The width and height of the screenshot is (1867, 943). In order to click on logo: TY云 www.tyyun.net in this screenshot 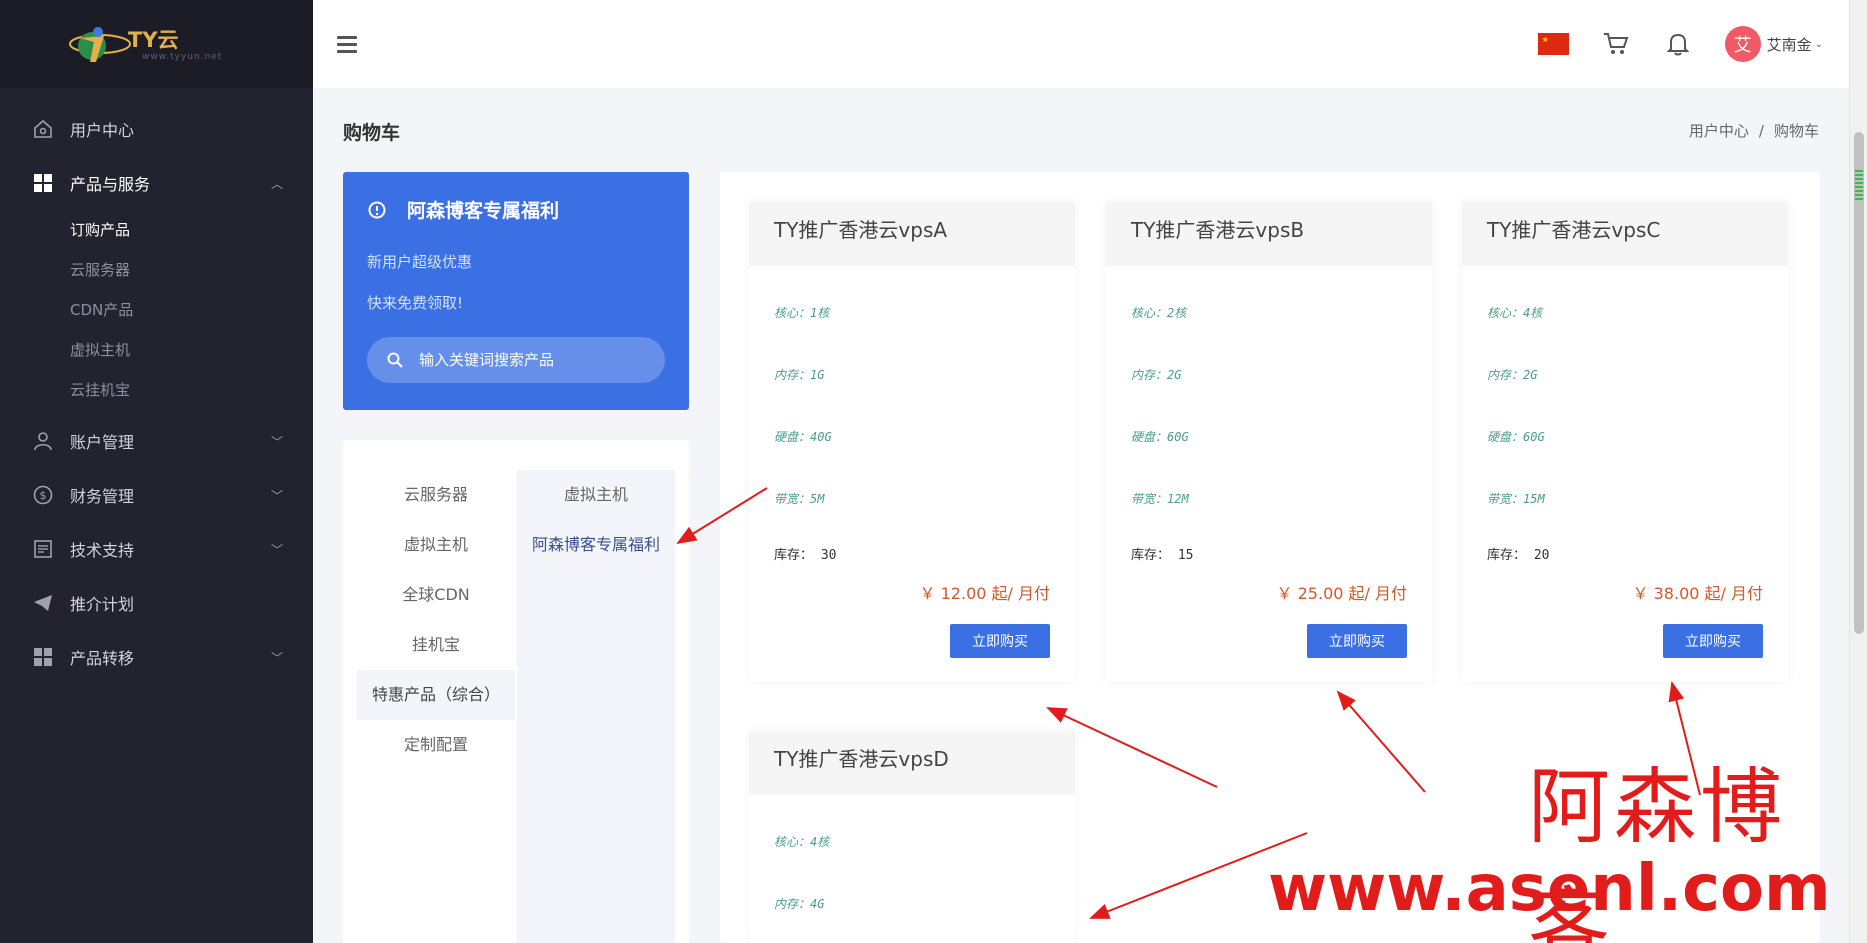, I will do `click(156, 44)`.